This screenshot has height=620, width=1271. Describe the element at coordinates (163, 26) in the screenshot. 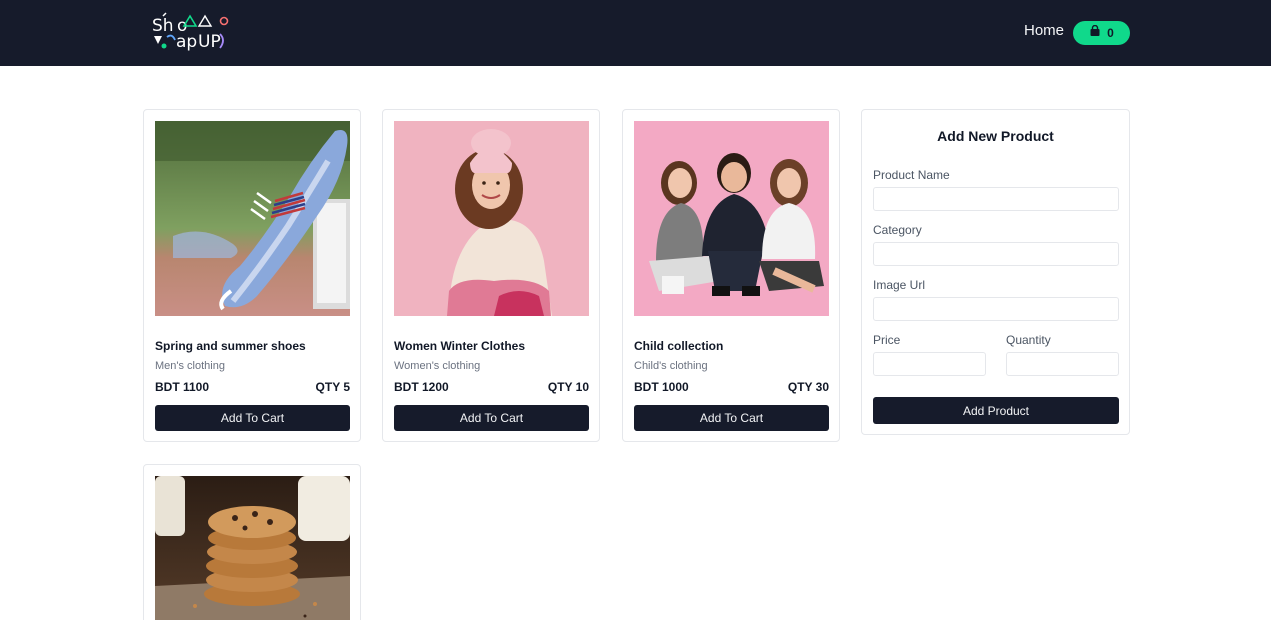

I see `svg-text: Sh` at that location.